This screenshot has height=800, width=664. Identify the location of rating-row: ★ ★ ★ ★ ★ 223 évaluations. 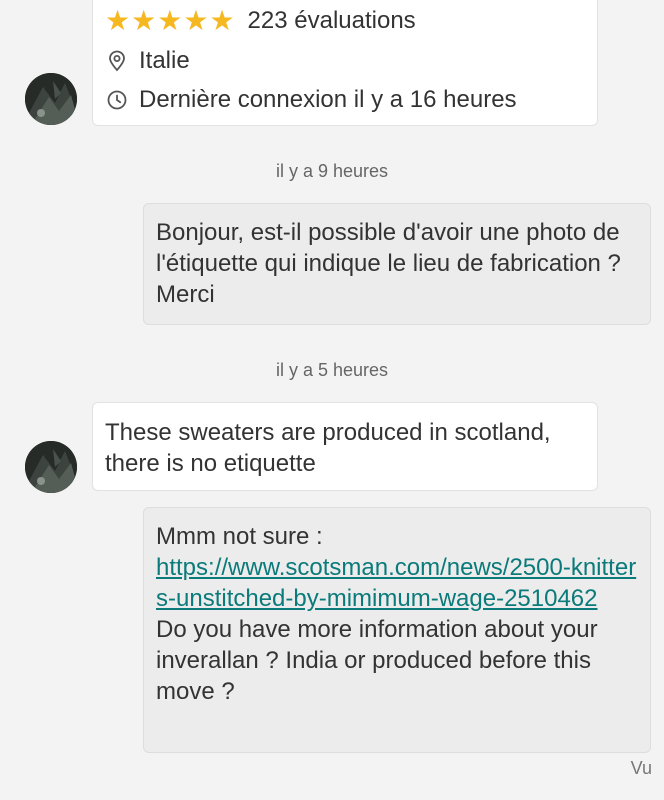
(260, 21).